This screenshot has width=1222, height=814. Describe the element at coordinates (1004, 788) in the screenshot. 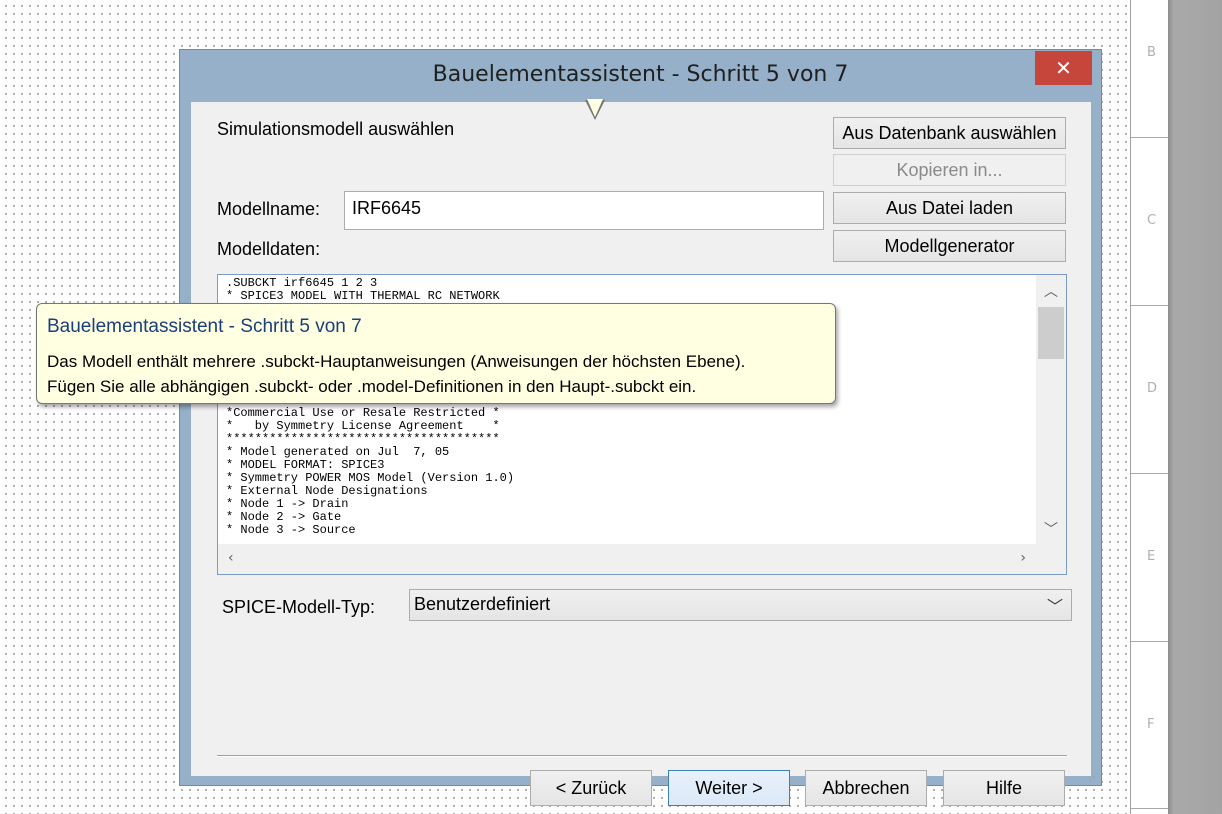

I see `help-button: Hilfe` at that location.